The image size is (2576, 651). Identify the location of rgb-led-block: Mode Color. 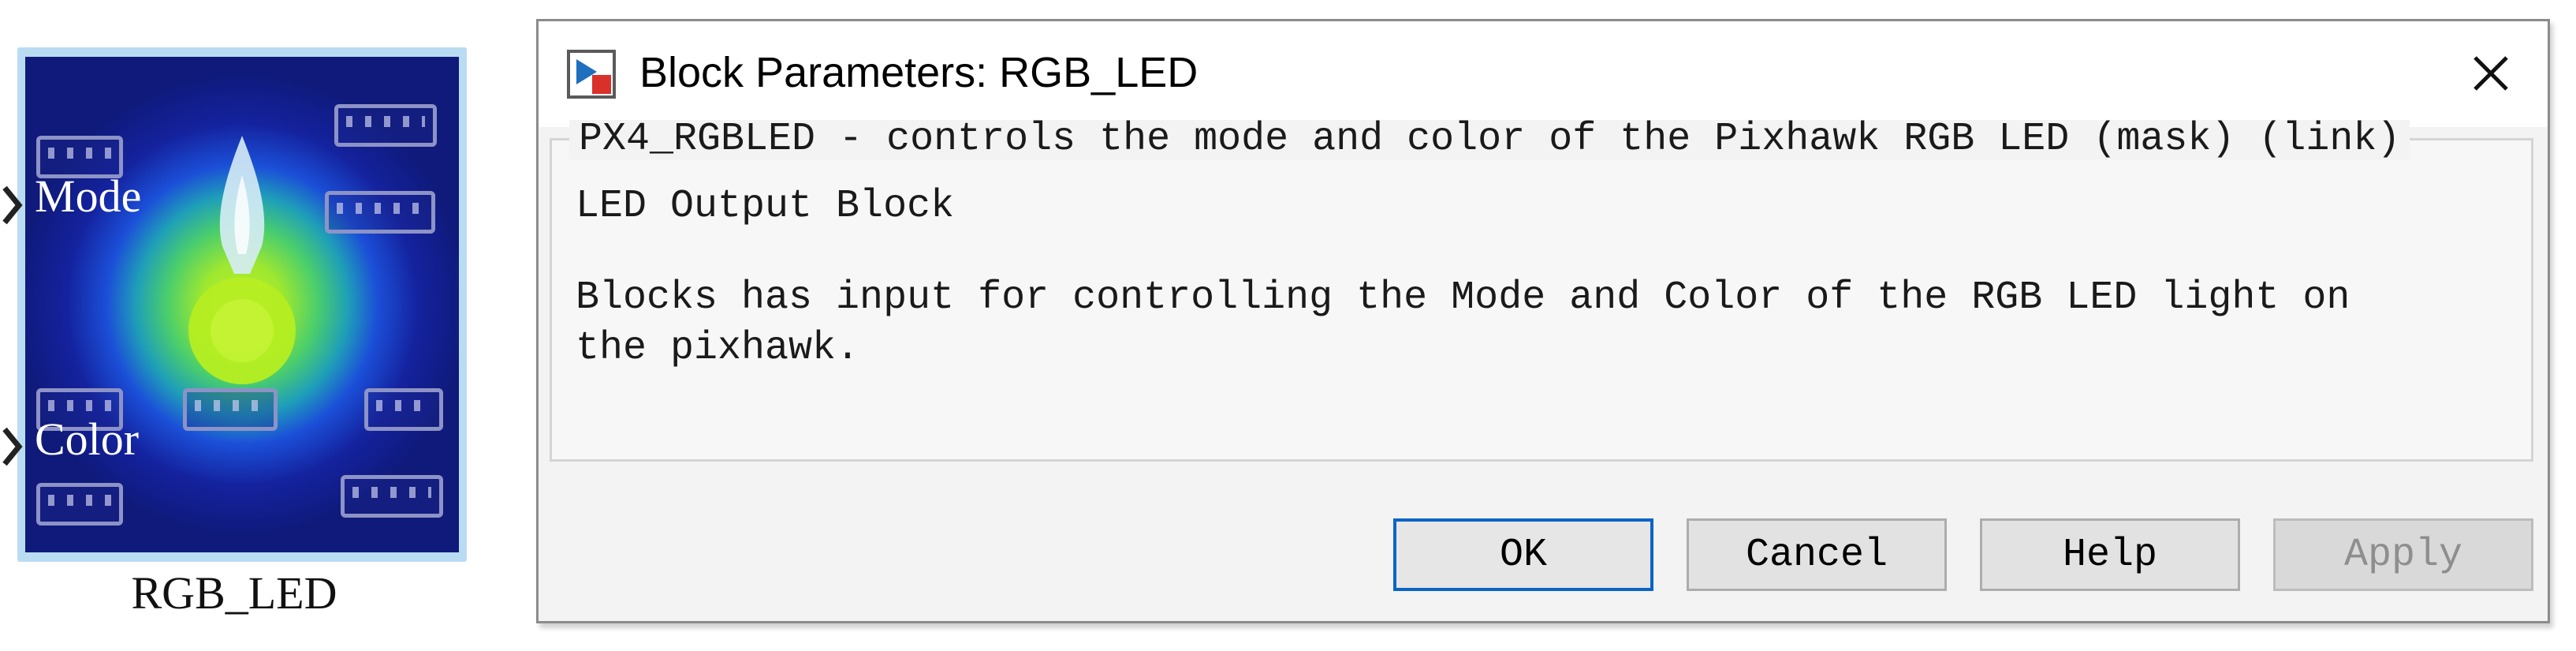
(235, 304).